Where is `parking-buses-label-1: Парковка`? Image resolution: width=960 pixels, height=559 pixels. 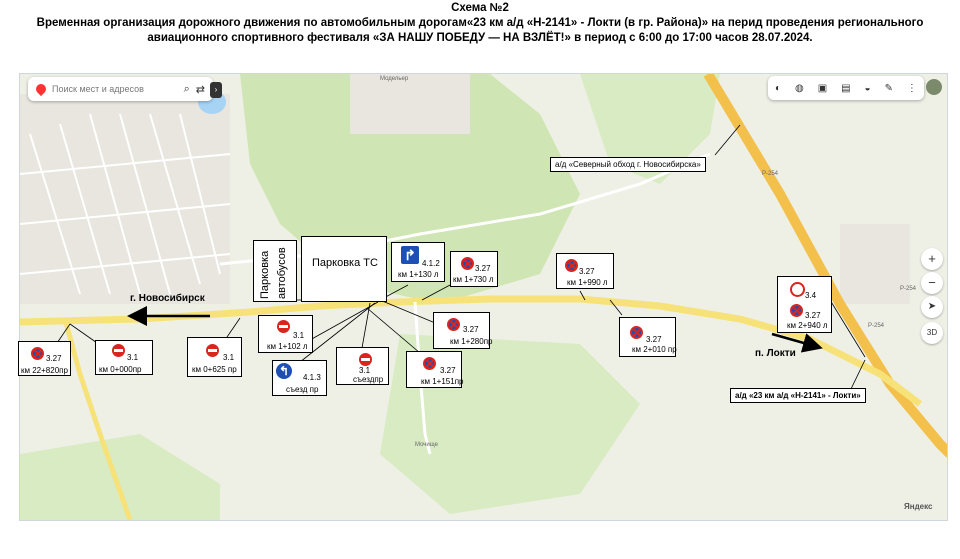
parking-buses-label-1: Парковка is located at coordinates (265, 274).